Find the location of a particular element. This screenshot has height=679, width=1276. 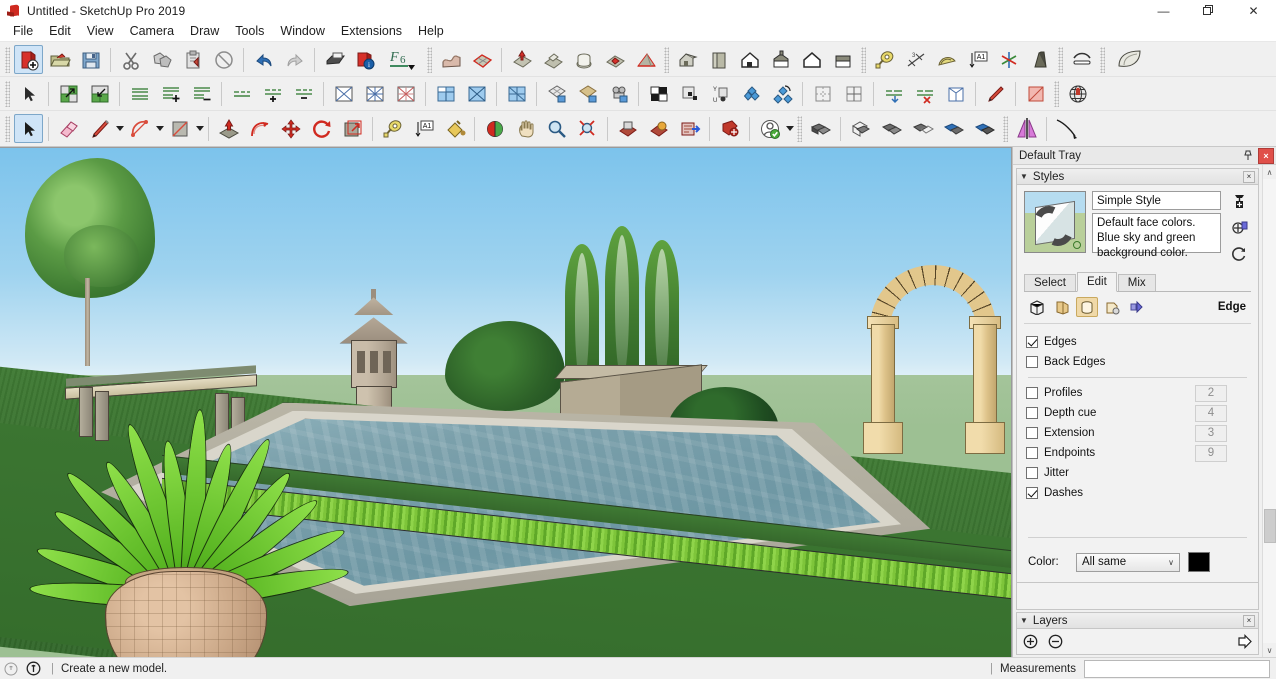

layer-details-button is located at coordinates (1244, 641).